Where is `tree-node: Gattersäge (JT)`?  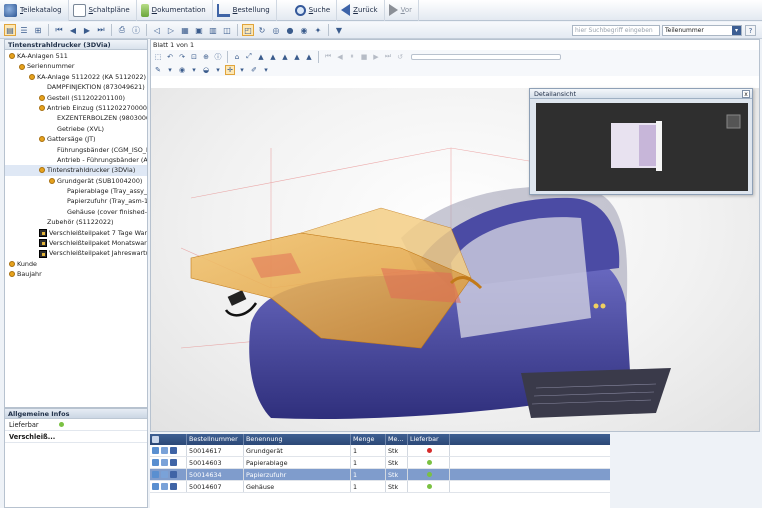 tree-node: Gattersäge (JT) is located at coordinates (76, 139).